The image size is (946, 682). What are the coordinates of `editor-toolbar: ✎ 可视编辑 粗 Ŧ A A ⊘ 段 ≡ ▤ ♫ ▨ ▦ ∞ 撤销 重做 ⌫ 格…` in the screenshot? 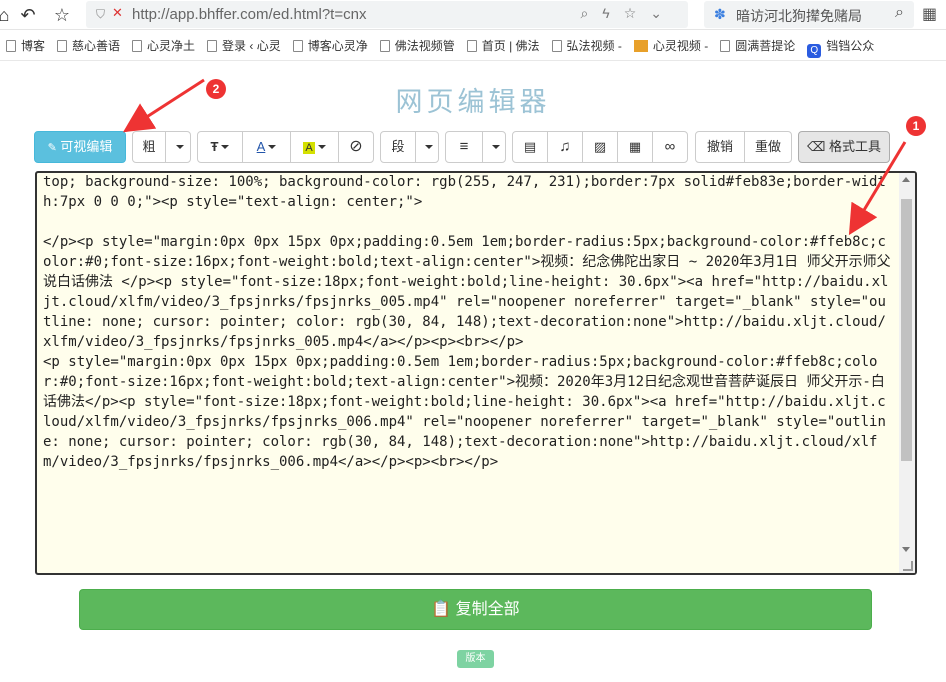 It's located at (474, 147).